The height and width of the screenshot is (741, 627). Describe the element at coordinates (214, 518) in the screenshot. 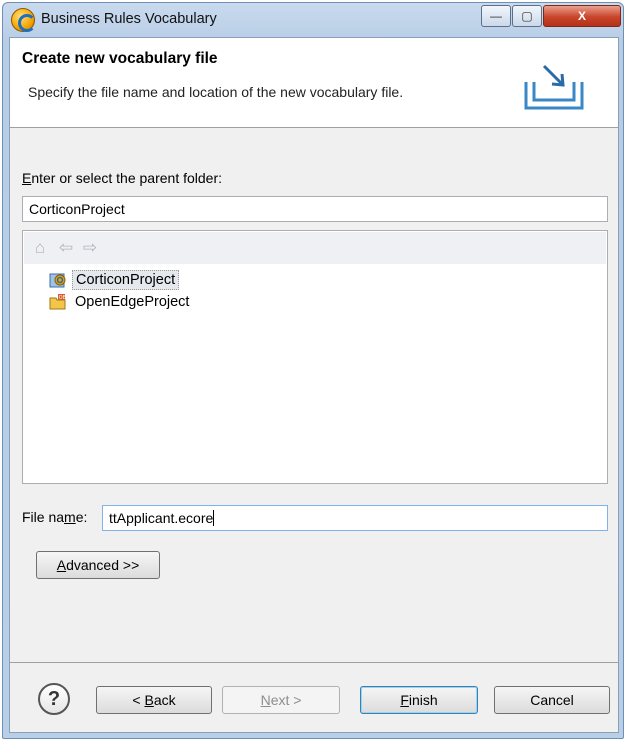

I see `text-cursor` at that location.